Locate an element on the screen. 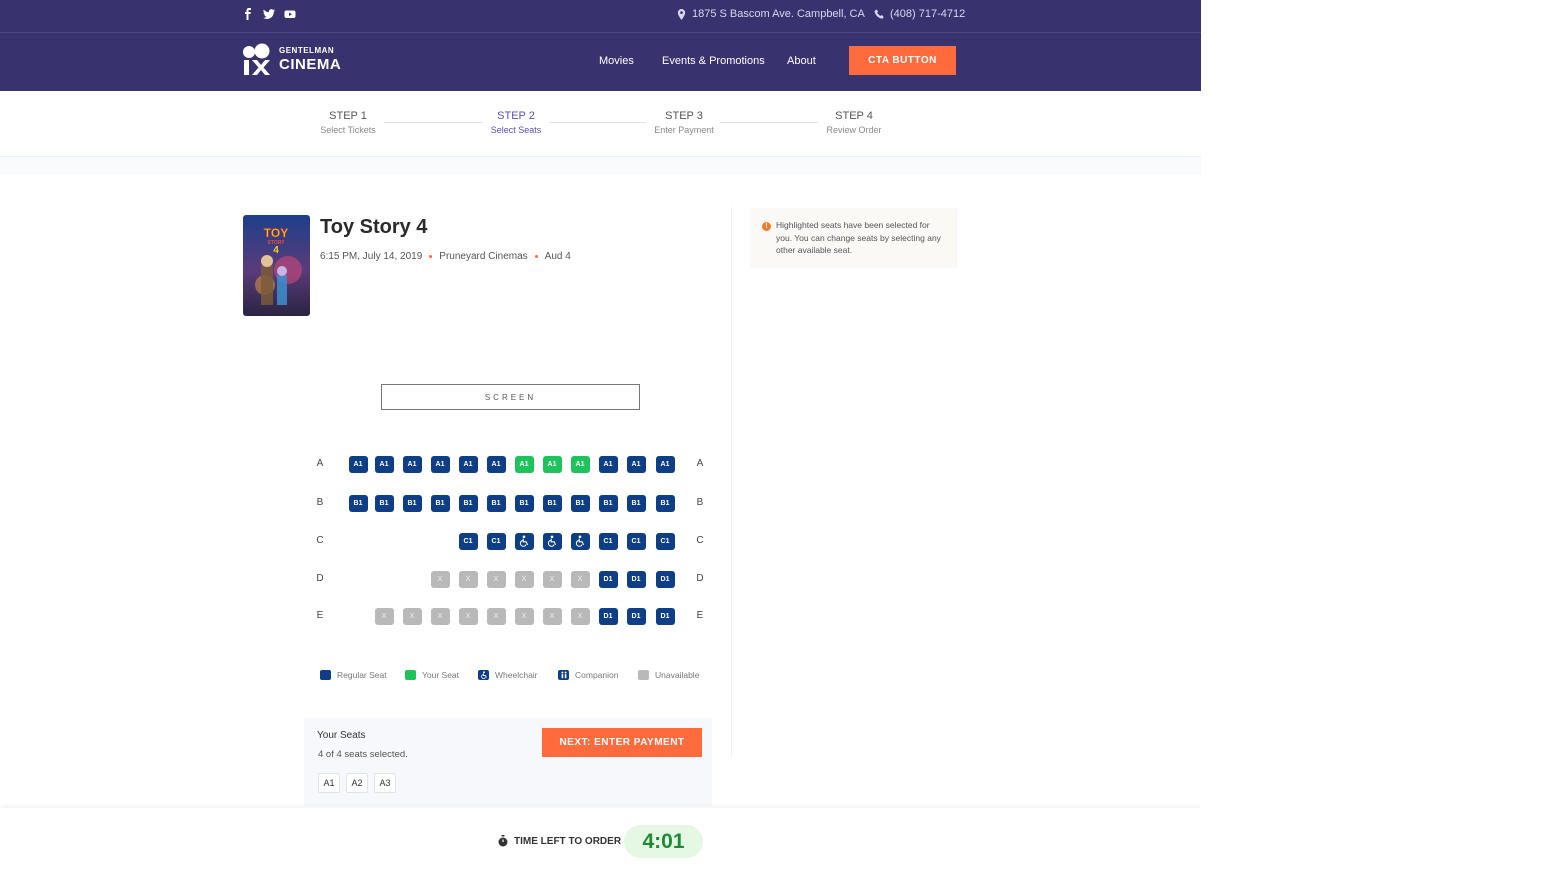 Image resolution: width=1554 pixels, height=874 pixels. step-title: STEP 3 is located at coordinates (684, 116).